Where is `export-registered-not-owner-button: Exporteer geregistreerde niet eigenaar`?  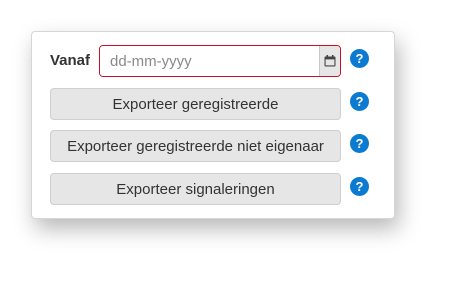
export-registered-not-owner-button: Exporteer geregistreerde niet eigenaar is located at coordinates (195, 146).